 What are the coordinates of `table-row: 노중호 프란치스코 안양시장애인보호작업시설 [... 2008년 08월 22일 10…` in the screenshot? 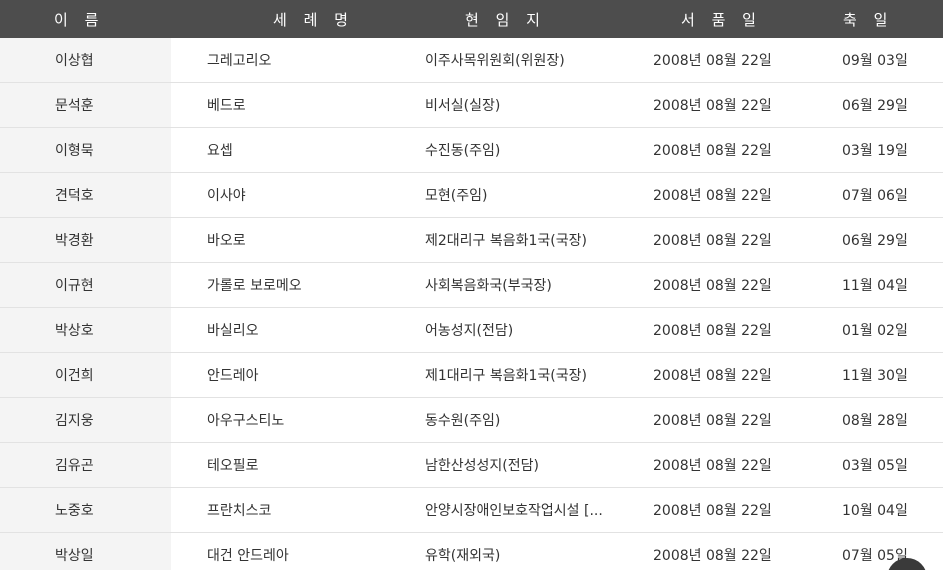 It's located at (471, 510).